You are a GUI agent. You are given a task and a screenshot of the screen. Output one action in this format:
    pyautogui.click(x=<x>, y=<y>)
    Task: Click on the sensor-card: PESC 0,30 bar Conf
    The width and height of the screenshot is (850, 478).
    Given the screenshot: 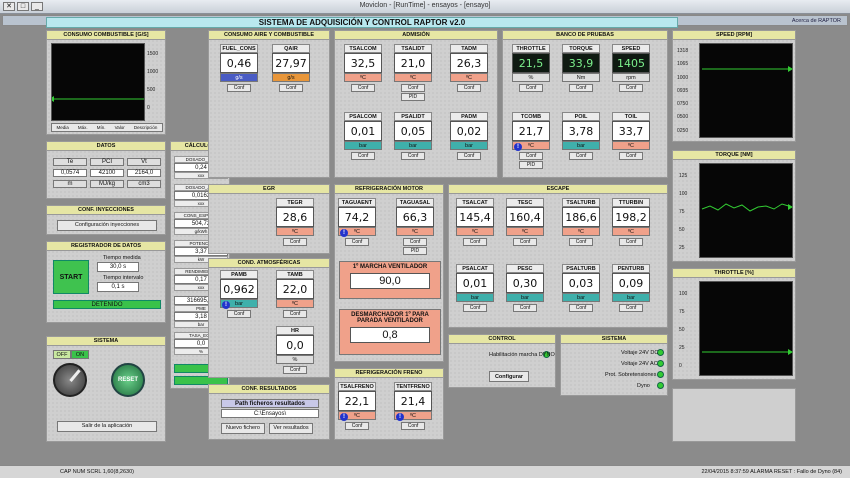 What is the action you would take?
    pyautogui.click(x=525, y=294)
    